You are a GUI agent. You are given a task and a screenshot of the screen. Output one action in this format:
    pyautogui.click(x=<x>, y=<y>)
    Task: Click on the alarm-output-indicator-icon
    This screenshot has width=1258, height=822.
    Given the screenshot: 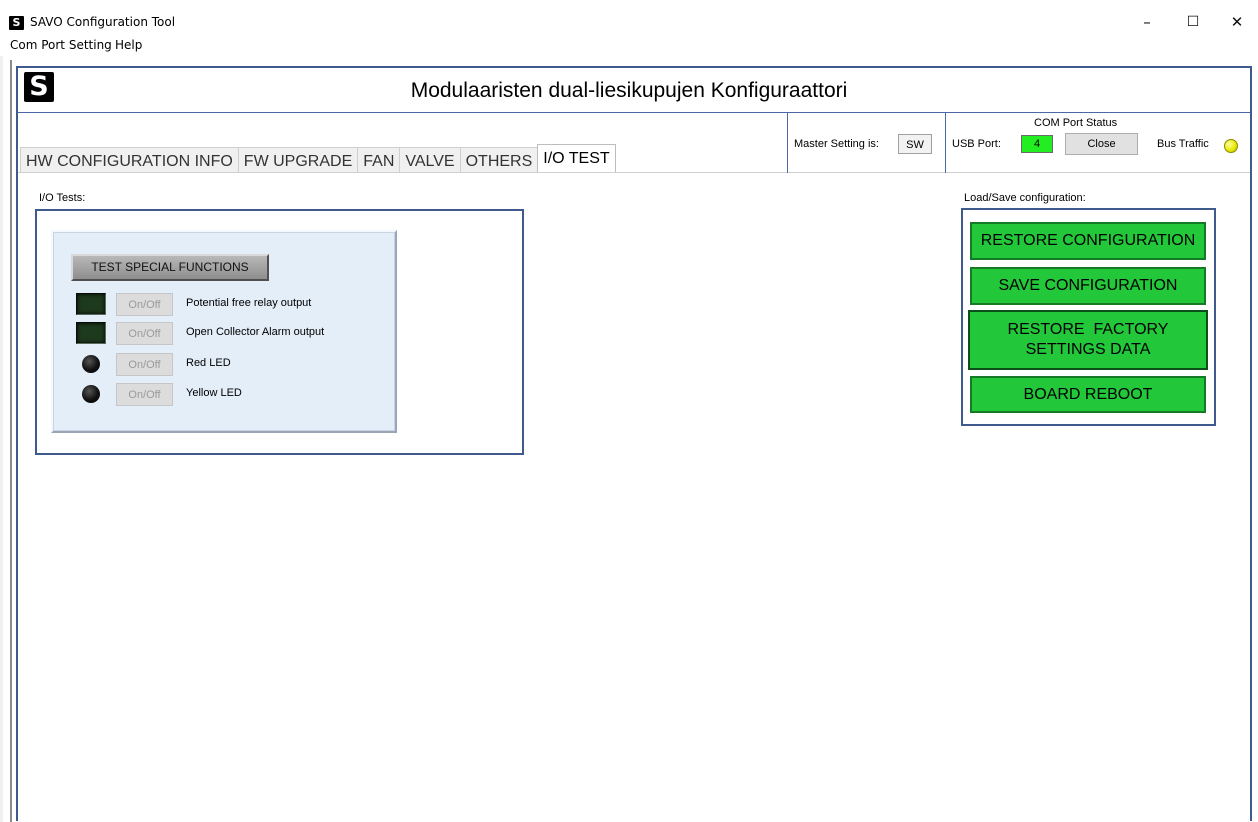 What is the action you would take?
    pyautogui.click(x=91, y=333)
    